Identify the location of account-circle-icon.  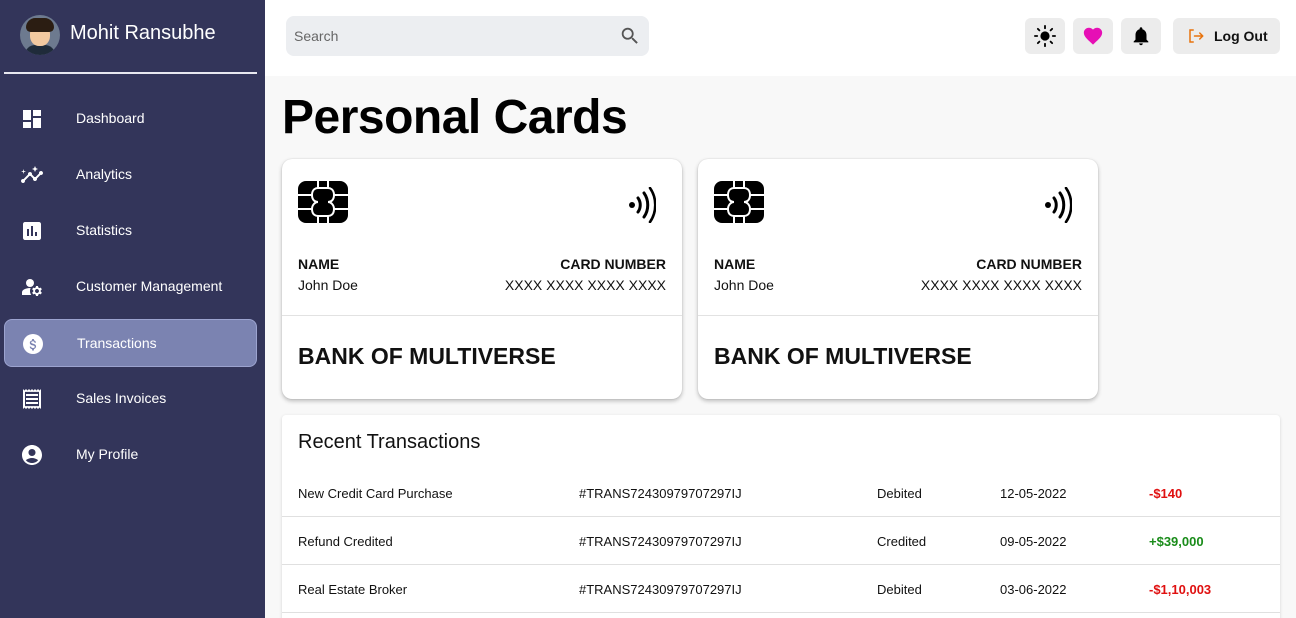
(32, 455).